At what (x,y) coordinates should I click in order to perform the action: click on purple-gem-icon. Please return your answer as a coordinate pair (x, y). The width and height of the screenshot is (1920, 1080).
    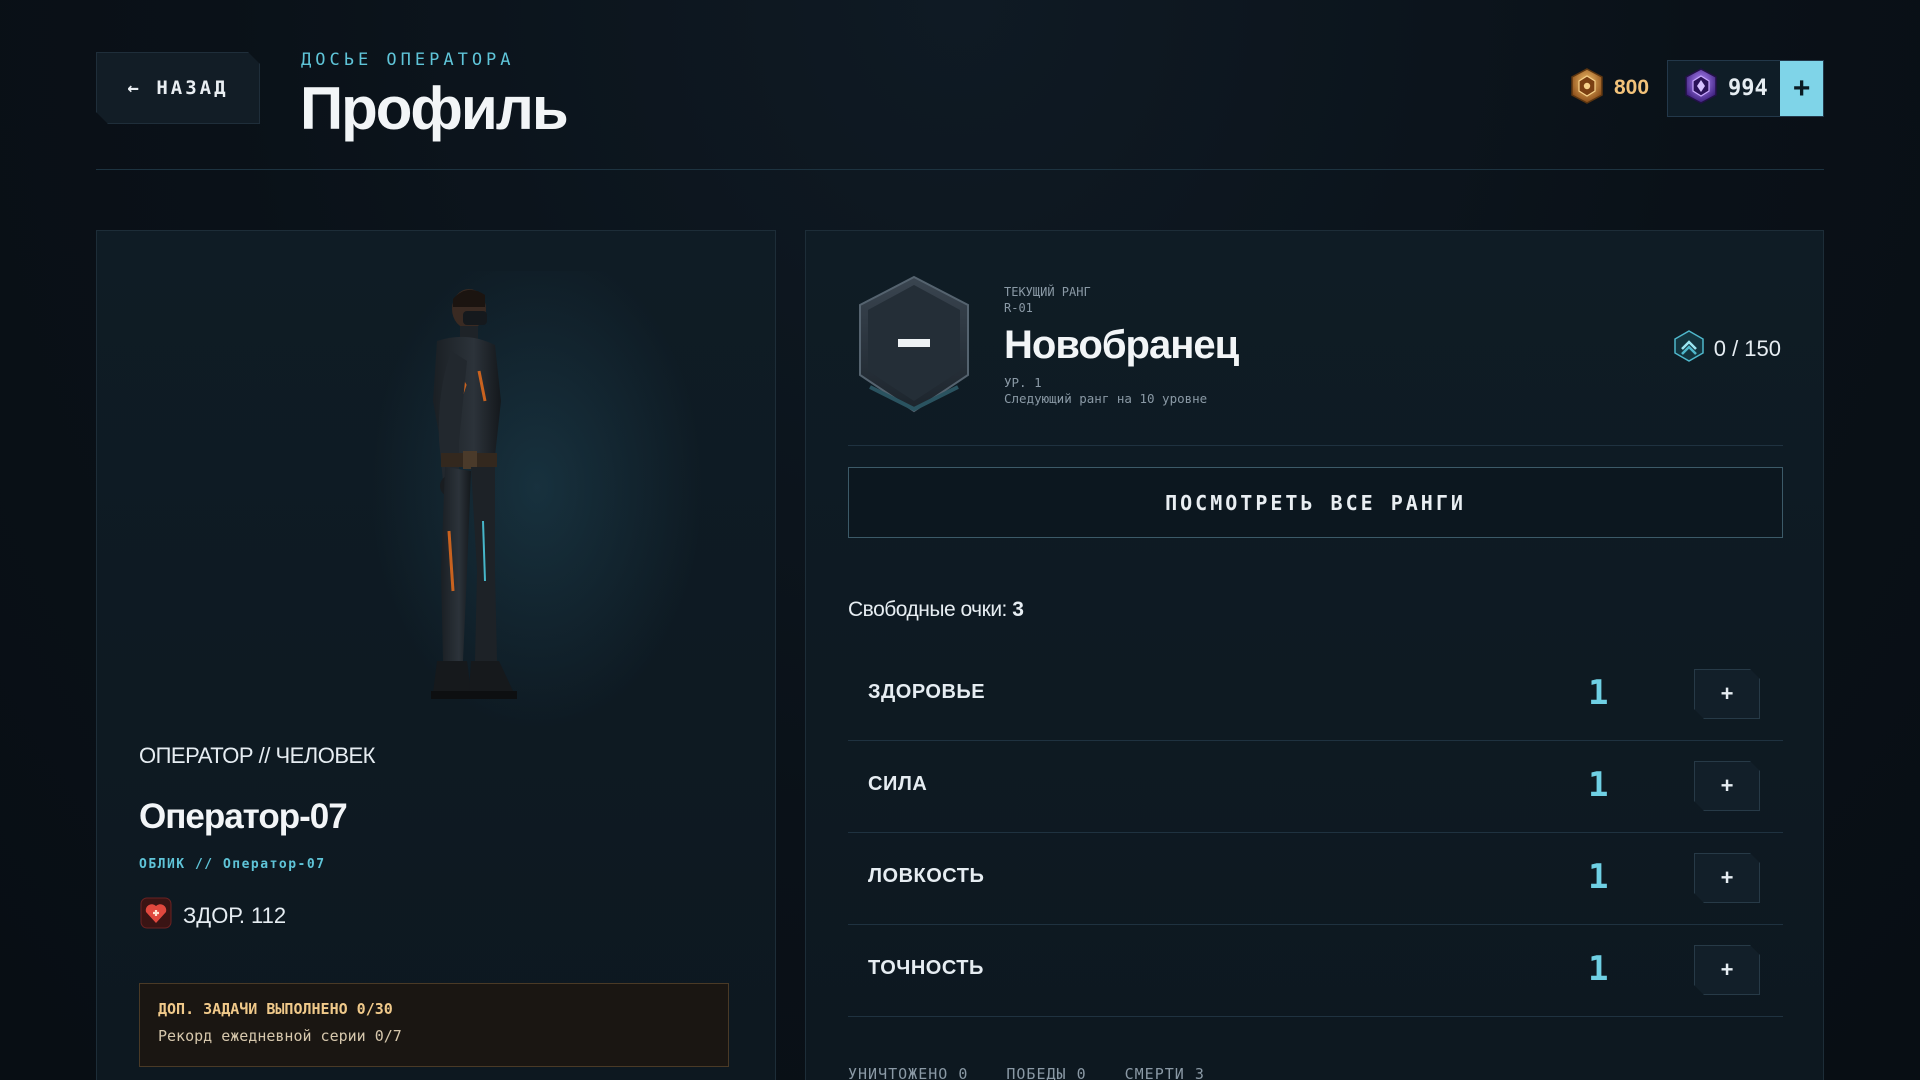
    Looking at the image, I should click on (1701, 88).